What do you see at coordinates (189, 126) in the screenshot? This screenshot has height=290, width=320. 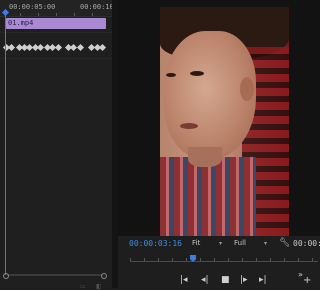 I see `video-mouth-area` at bounding box center [189, 126].